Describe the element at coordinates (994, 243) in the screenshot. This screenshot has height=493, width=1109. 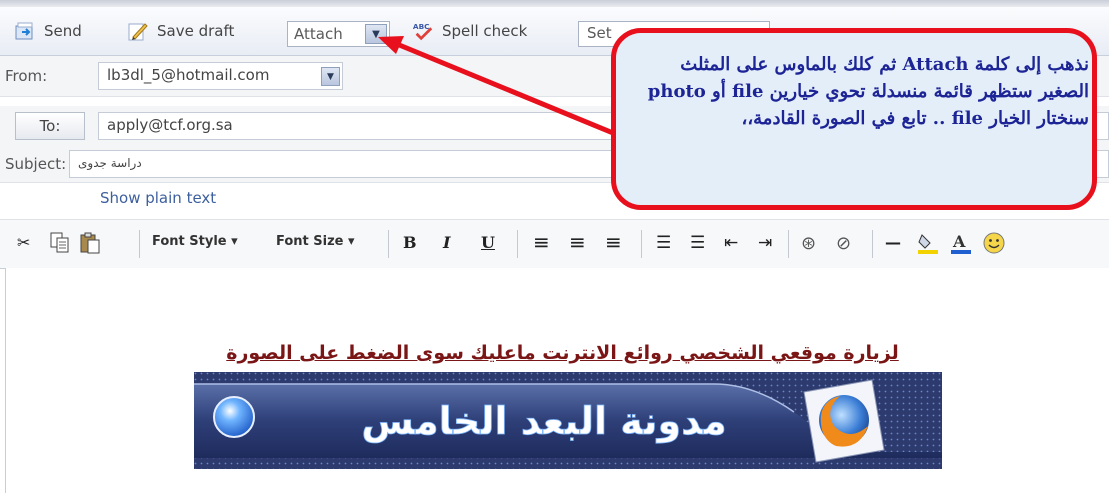
I see `emoticon-icon` at that location.